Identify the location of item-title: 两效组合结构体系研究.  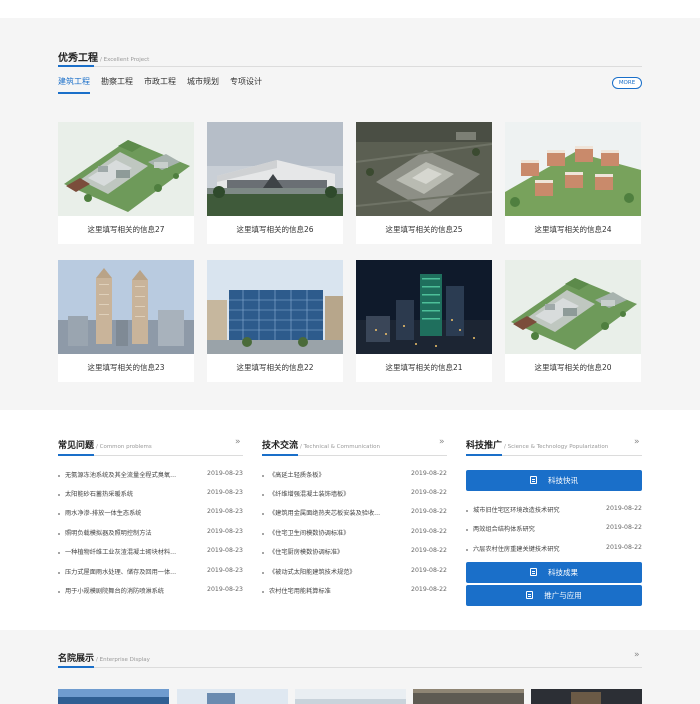
(504, 529).